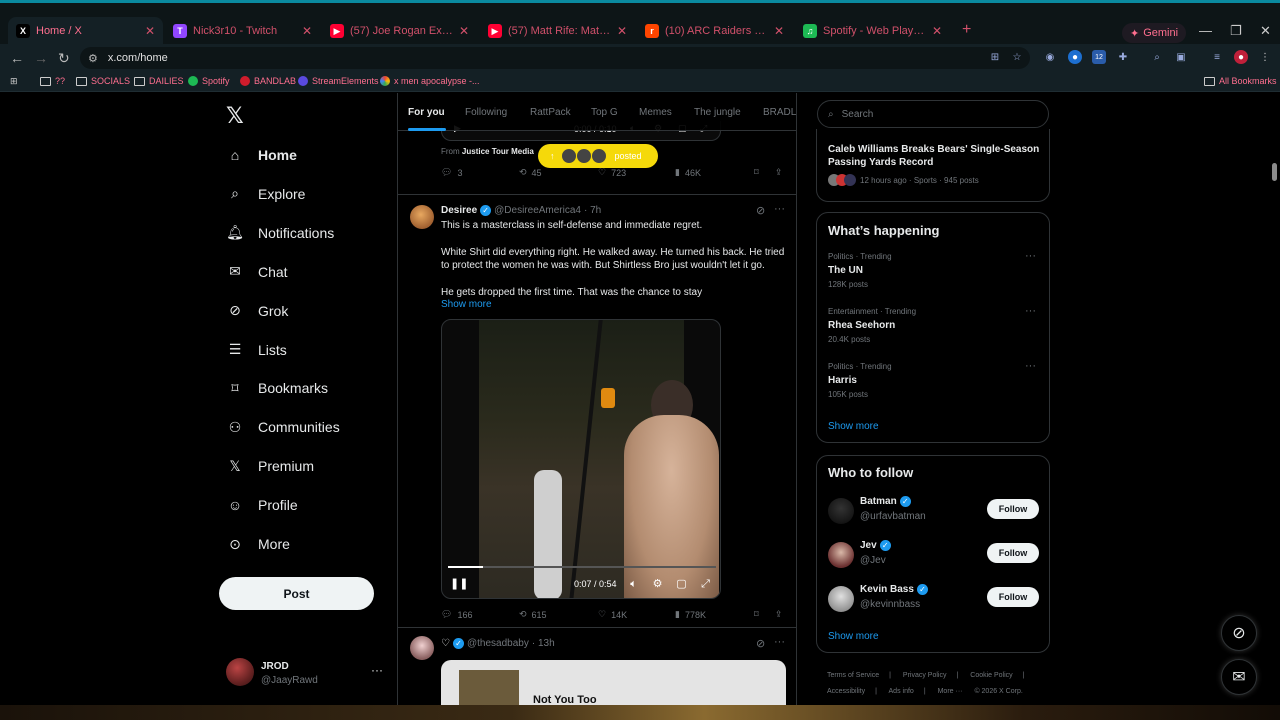  Describe the element at coordinates (426, 112) in the screenshot. I see `tab-for-you: For you` at that location.